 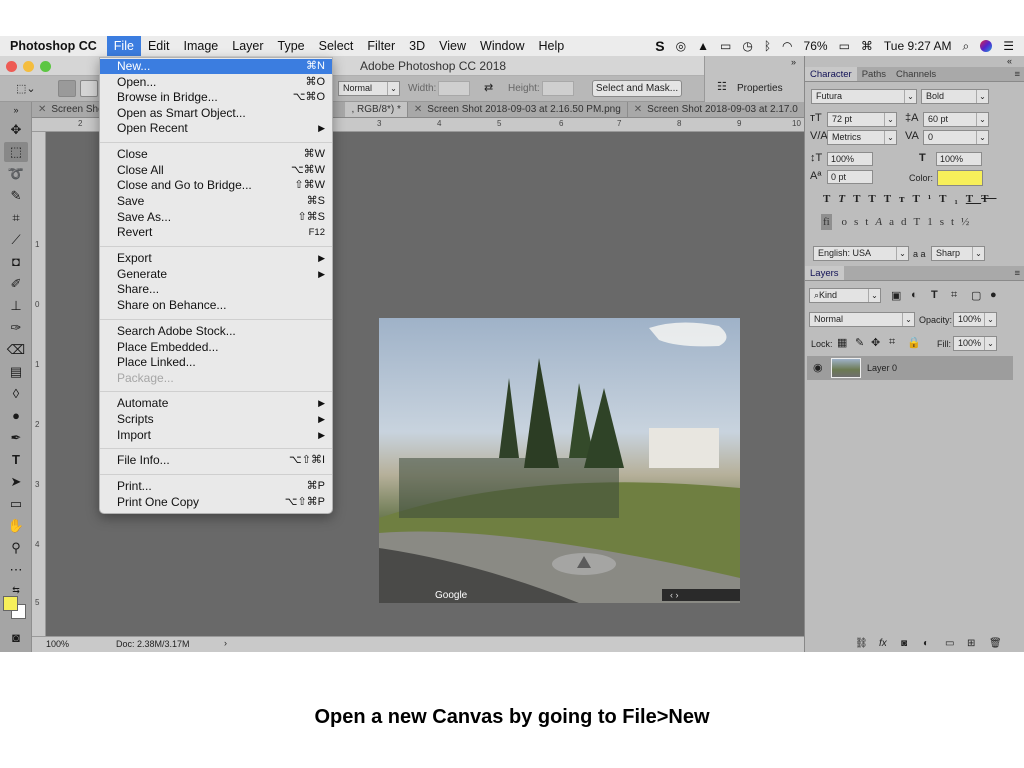 I want to click on lasso-tool-icon: ➰, so click(x=16, y=174).